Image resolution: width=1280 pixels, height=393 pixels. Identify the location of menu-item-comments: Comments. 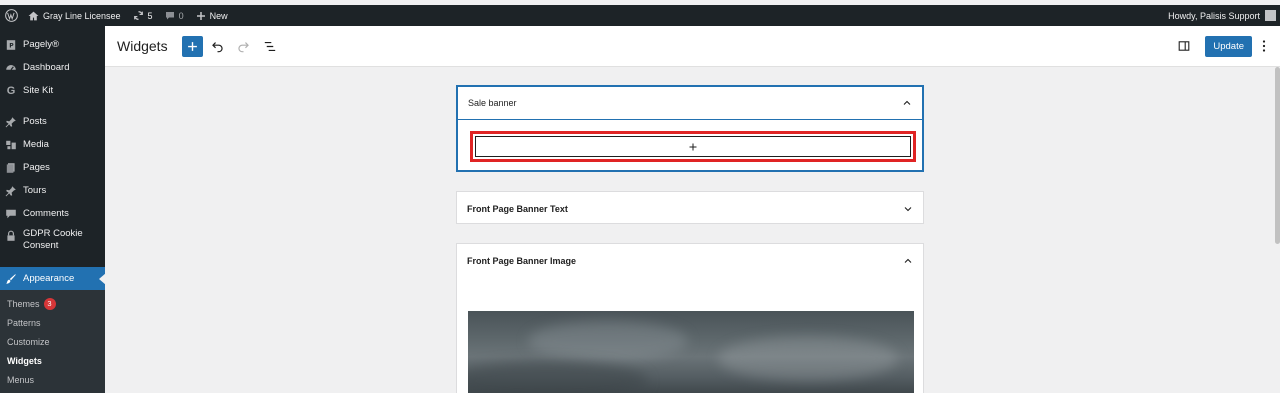
(52, 213).